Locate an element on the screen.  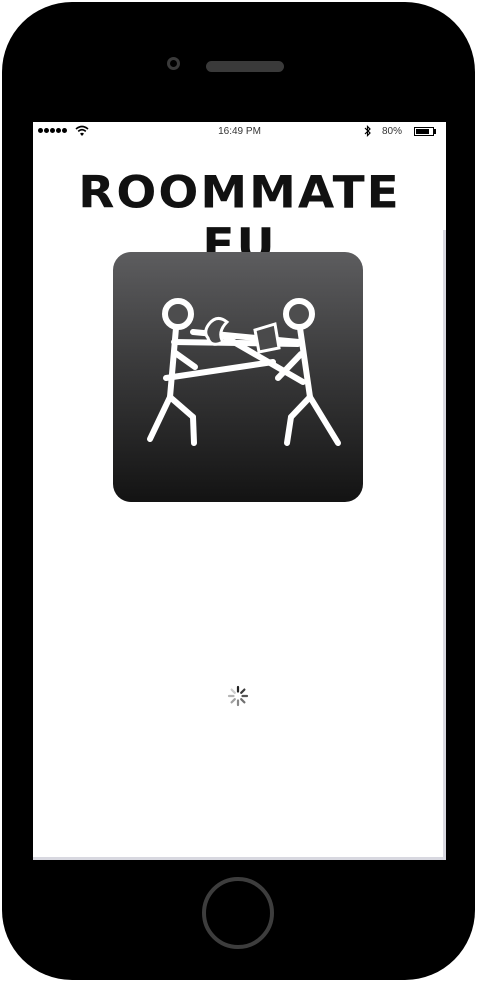
front-camera is located at coordinates (173, 63).